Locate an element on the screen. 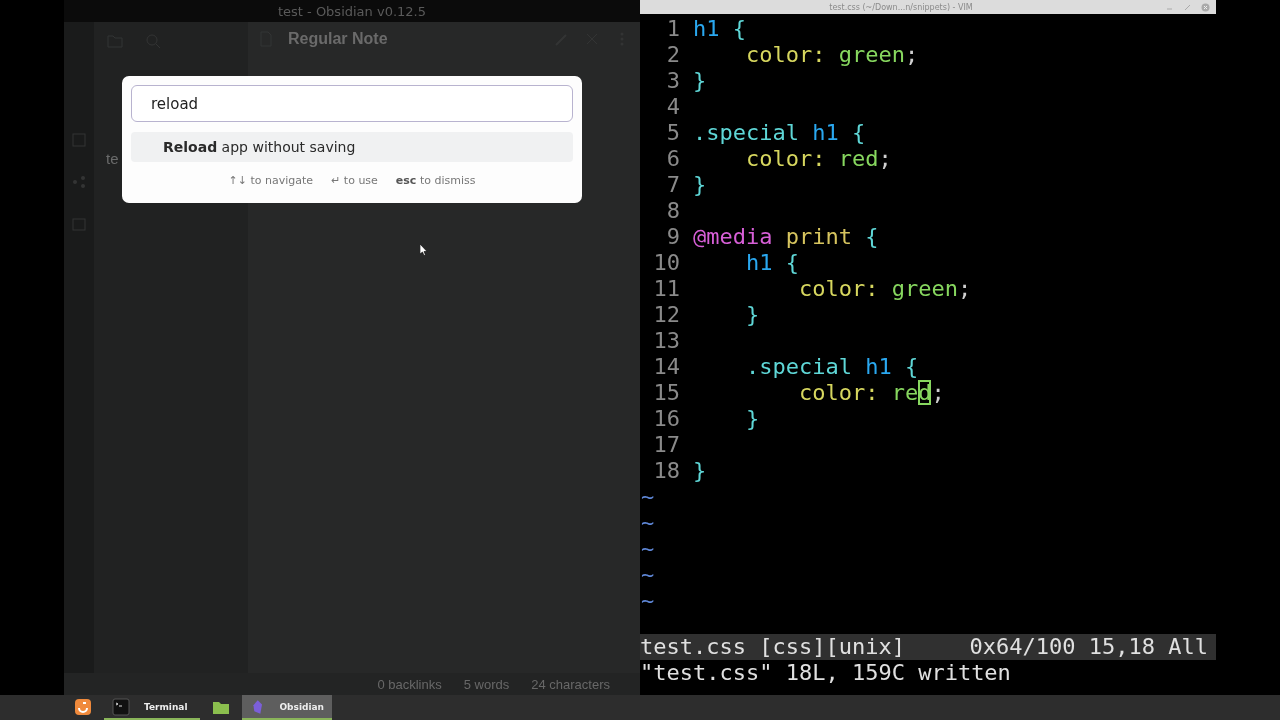 This screenshot has width=1280, height=720. line-number: 7 is located at coordinates (673, 185).